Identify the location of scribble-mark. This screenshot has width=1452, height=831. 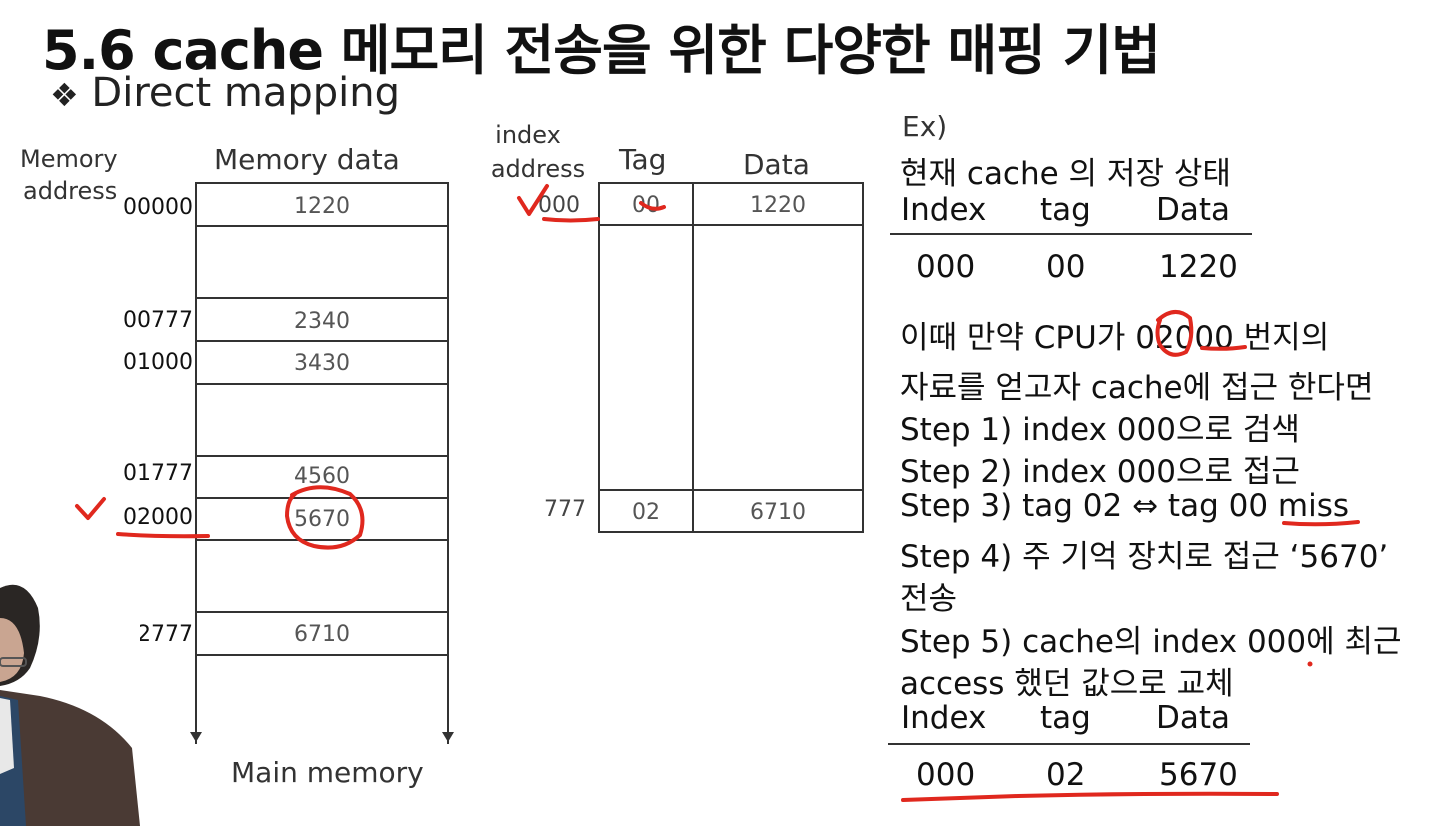
(652, 206).